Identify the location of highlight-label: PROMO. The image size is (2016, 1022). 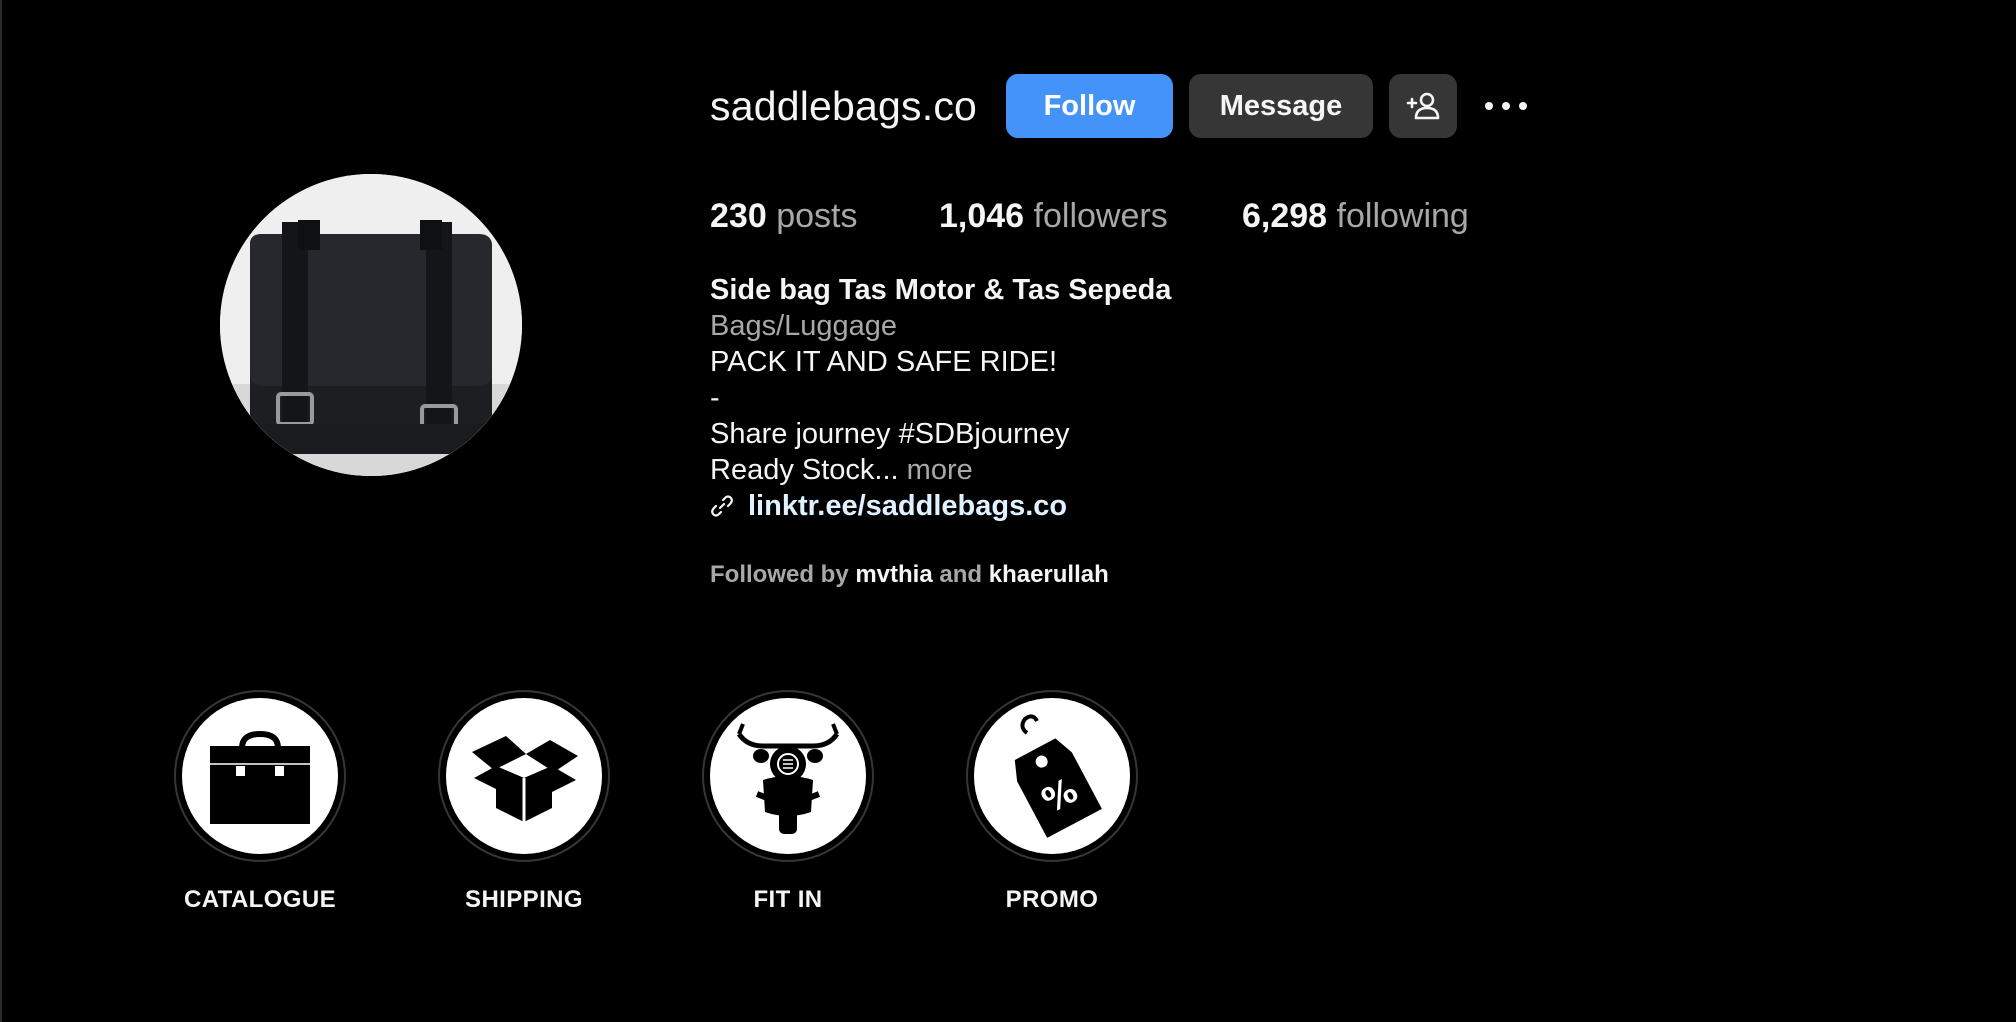
(1052, 899).